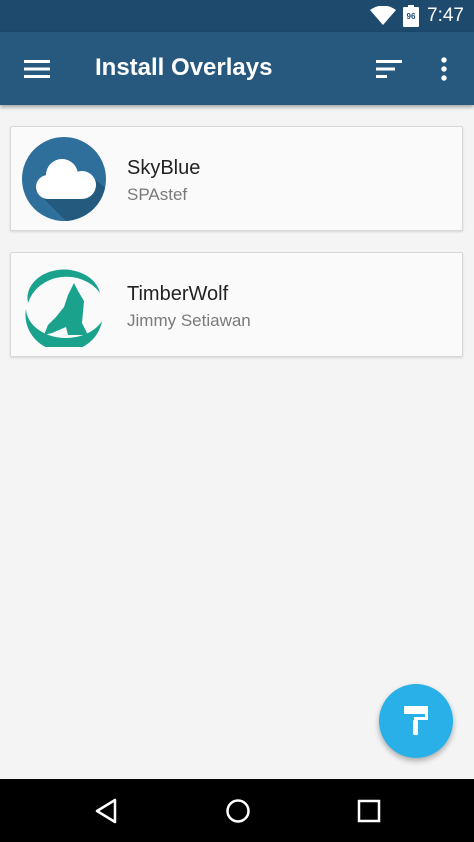 The image size is (474, 842). What do you see at coordinates (369, 811) in the screenshot?
I see `recents-icon` at bounding box center [369, 811].